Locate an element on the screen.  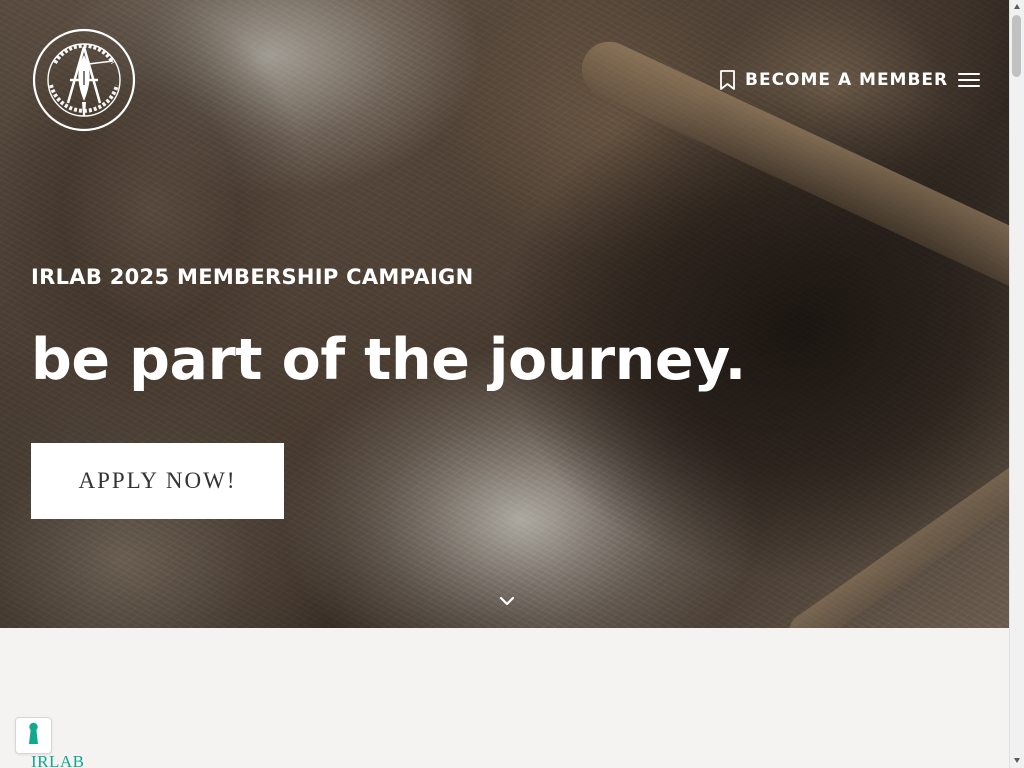
hamburger-menu-icon is located at coordinates (969, 79).